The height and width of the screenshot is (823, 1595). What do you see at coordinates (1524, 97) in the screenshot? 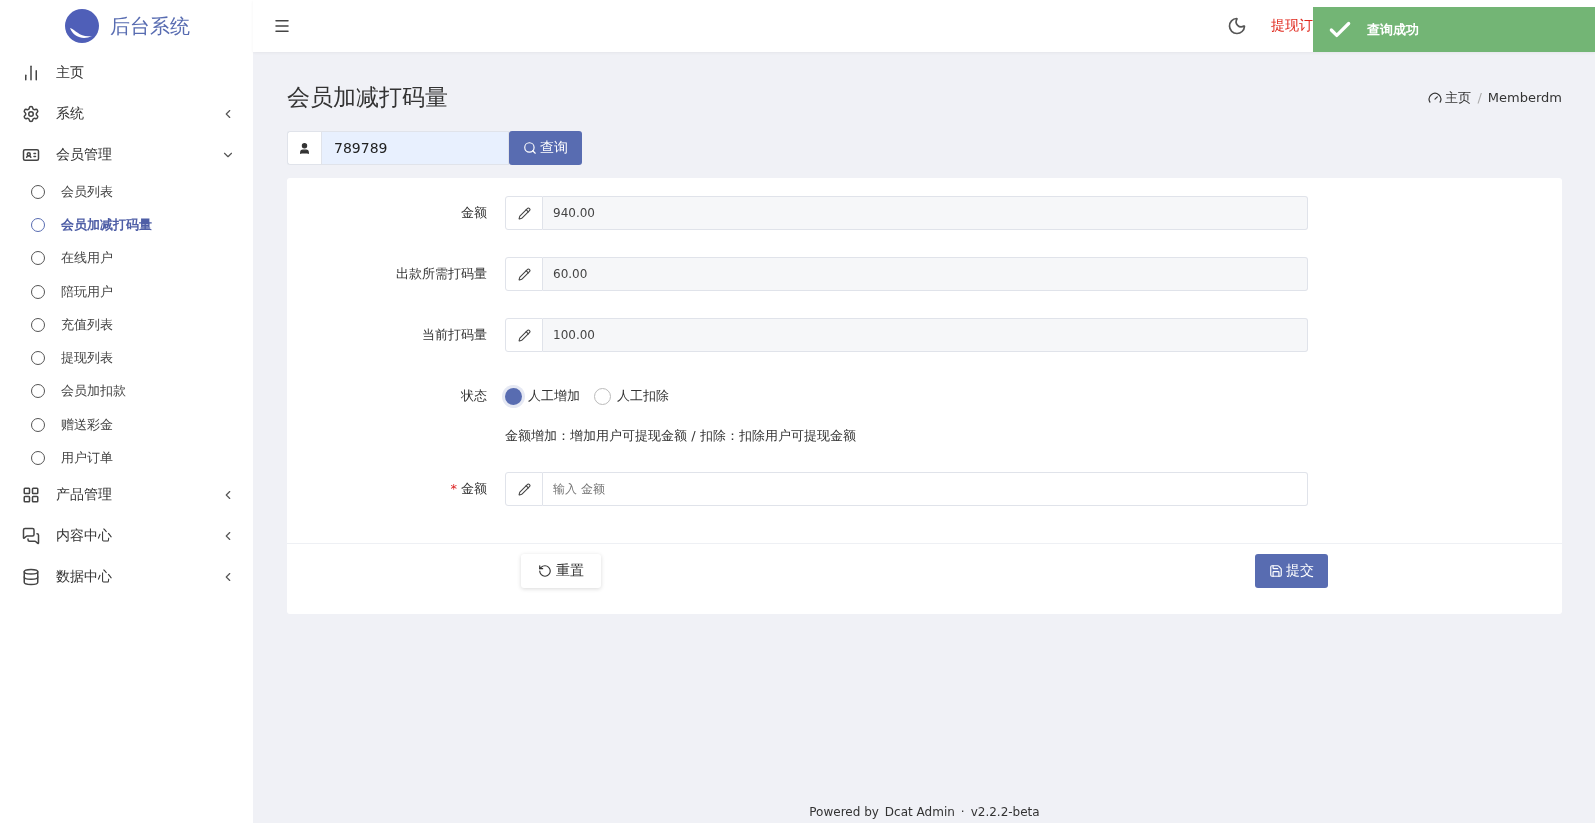
I see `breadcrumb-link: Memberdm` at bounding box center [1524, 97].